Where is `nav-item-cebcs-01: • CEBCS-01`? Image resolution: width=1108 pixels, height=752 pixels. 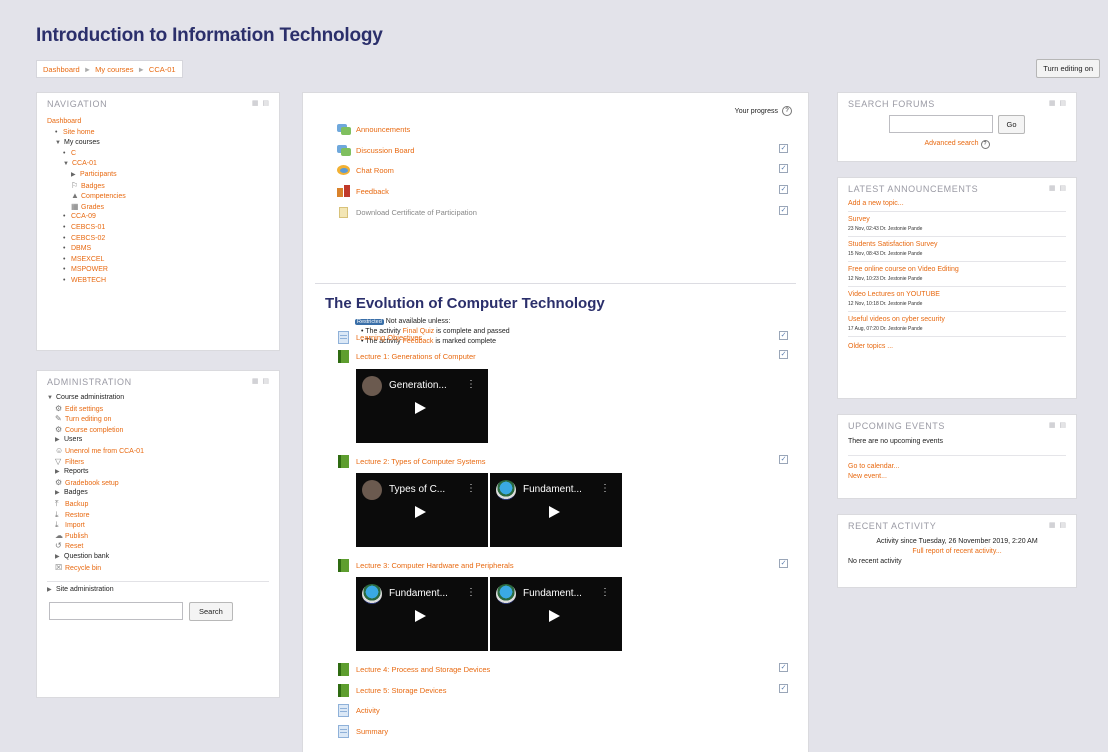 nav-item-cebcs-01: • CEBCS-01 is located at coordinates (163, 228).